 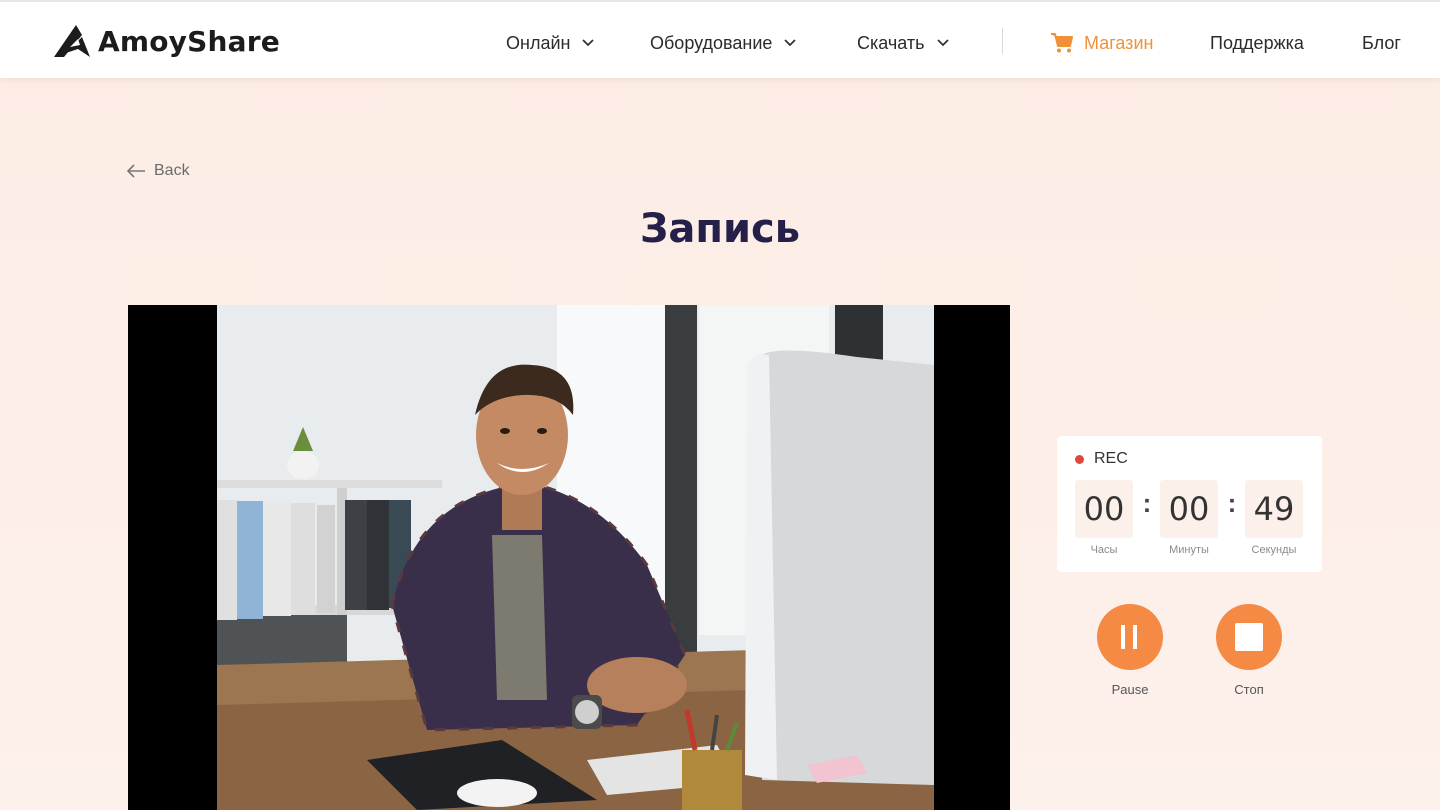 I want to click on pause-button, so click(x=1130, y=637).